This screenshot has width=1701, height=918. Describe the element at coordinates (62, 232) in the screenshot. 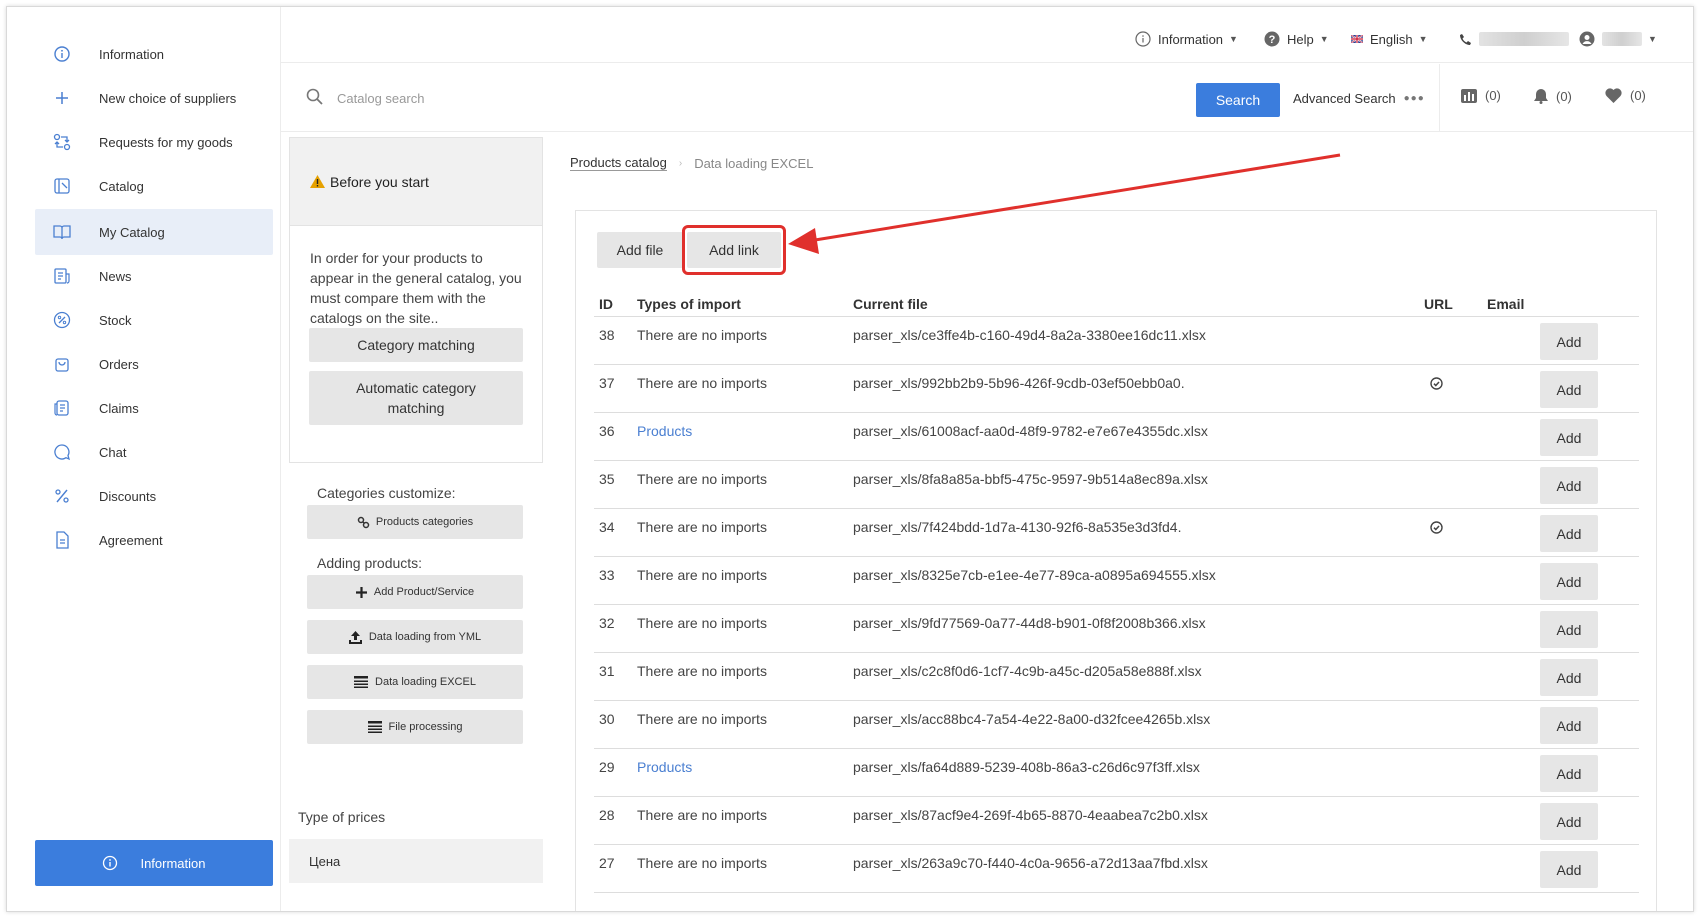

I see `book-open-icon` at that location.